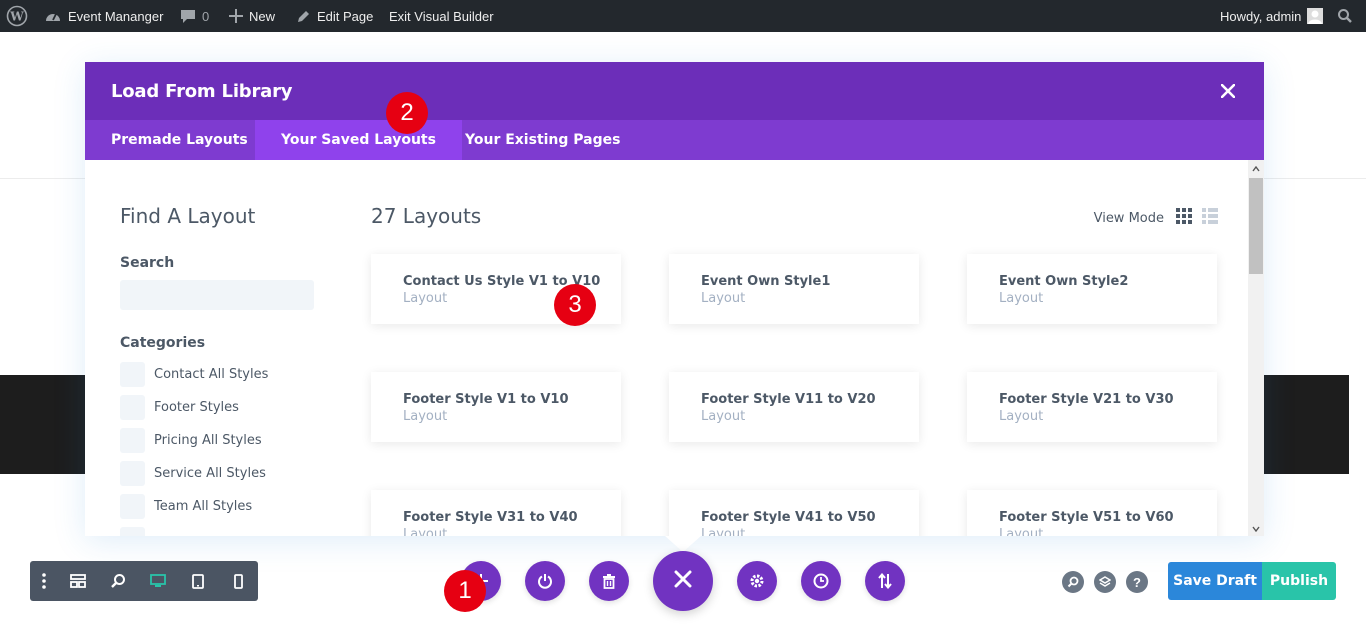 The image size is (1366, 626). What do you see at coordinates (821, 581) in the screenshot?
I see `history-icon` at bounding box center [821, 581].